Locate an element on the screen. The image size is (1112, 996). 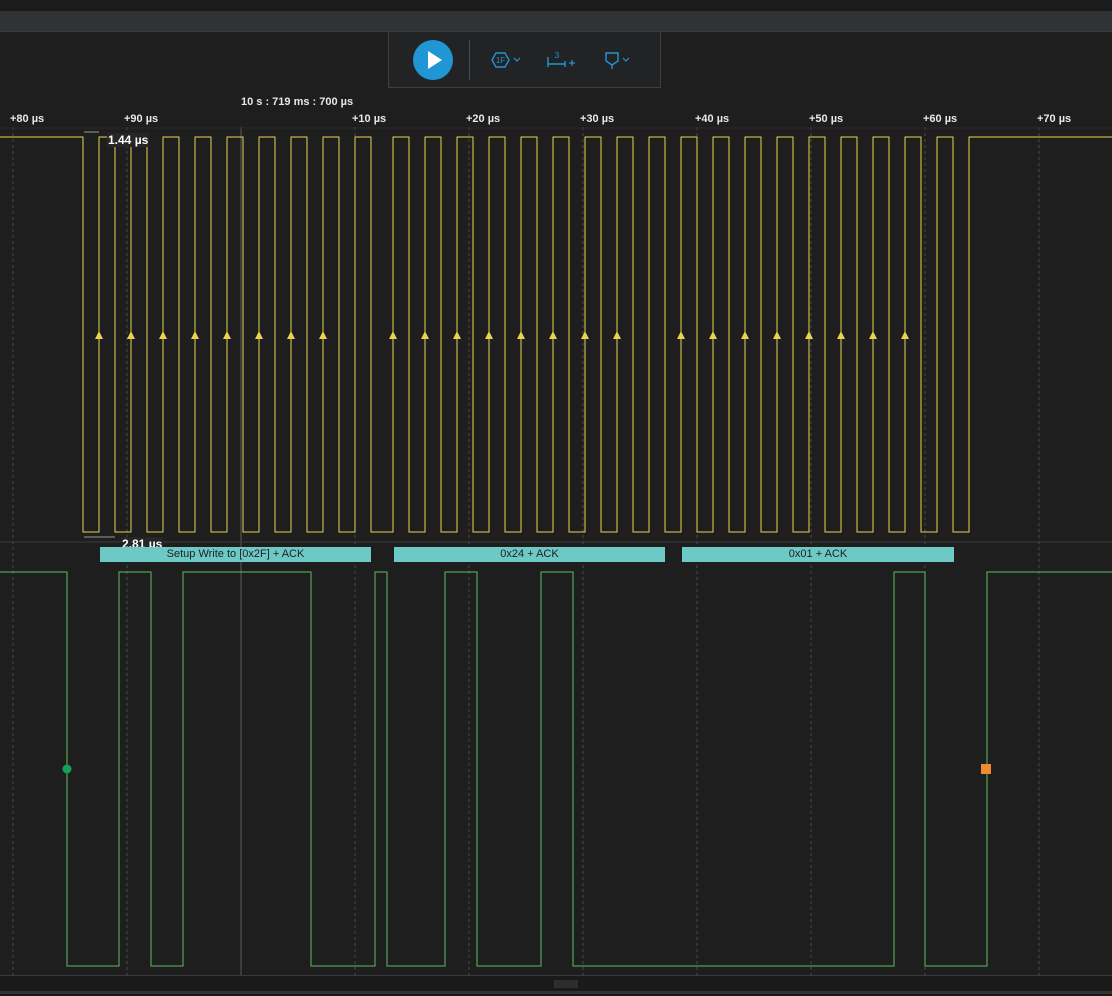
marker-filter-icon is located at coordinates (617, 60).